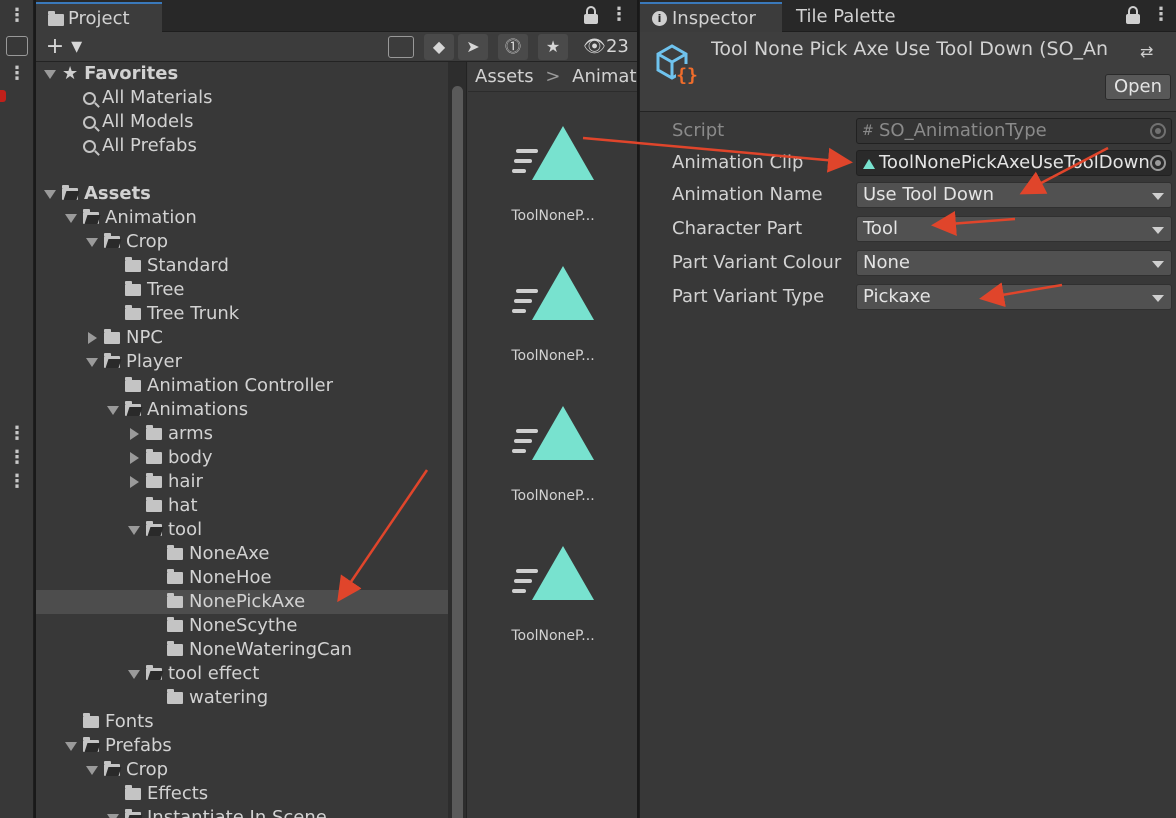  Describe the element at coordinates (242, 602) in the screenshot. I see `tree-row: NonePickAxe` at that location.